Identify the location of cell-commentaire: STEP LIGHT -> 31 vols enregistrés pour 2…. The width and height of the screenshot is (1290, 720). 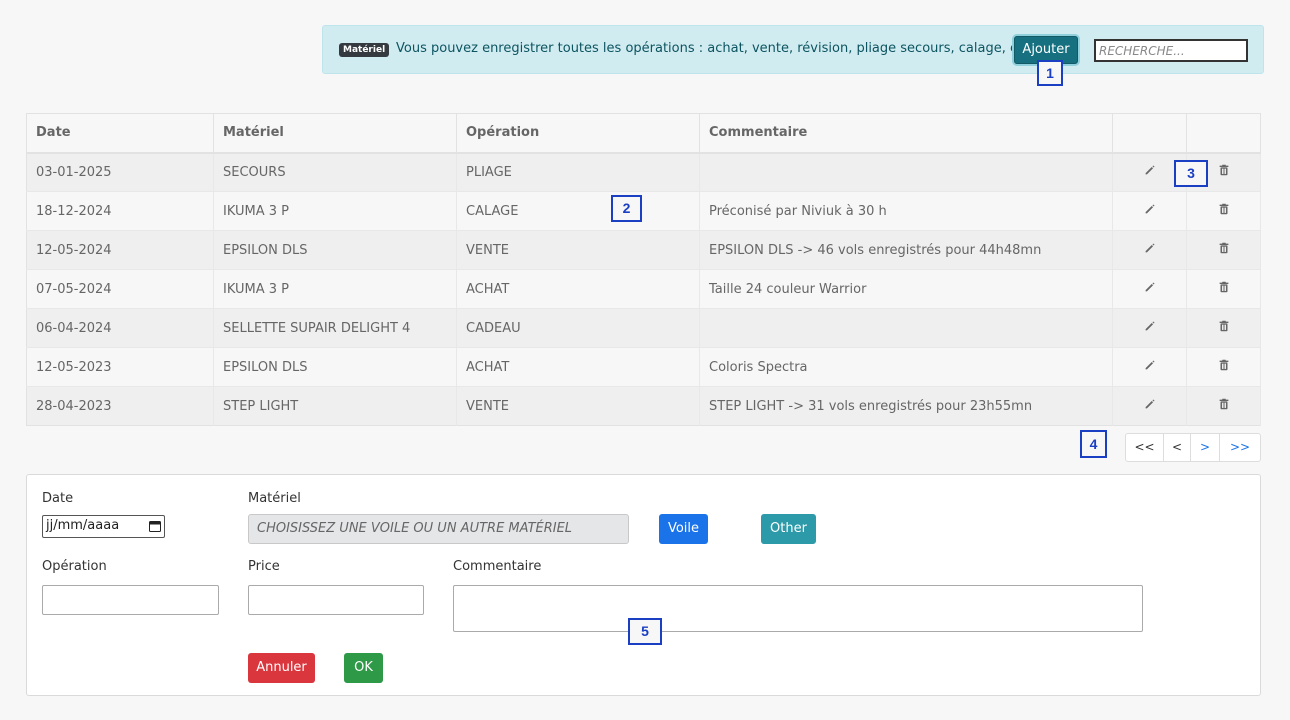
(906, 406).